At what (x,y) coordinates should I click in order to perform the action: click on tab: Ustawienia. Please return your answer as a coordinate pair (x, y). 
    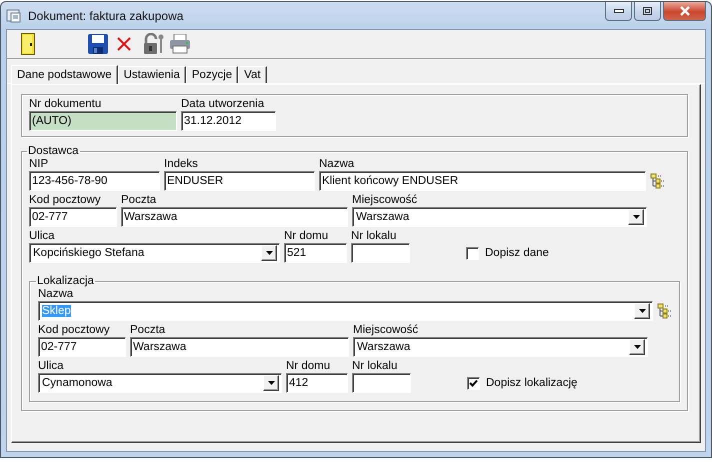
    Looking at the image, I should click on (152, 74).